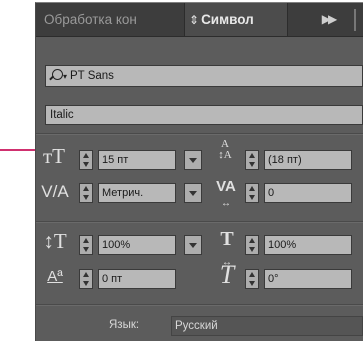 The height and width of the screenshot is (341, 363). What do you see at coordinates (137, 245) in the screenshot?
I see `vertical-scale-input: 100%` at bounding box center [137, 245].